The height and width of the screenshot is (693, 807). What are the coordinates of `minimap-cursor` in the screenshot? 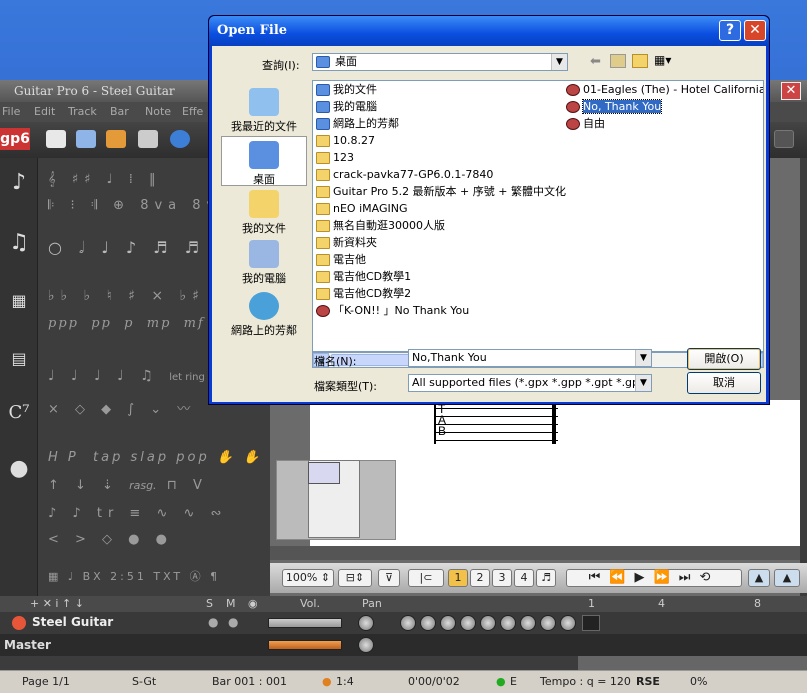 It's located at (324, 473).